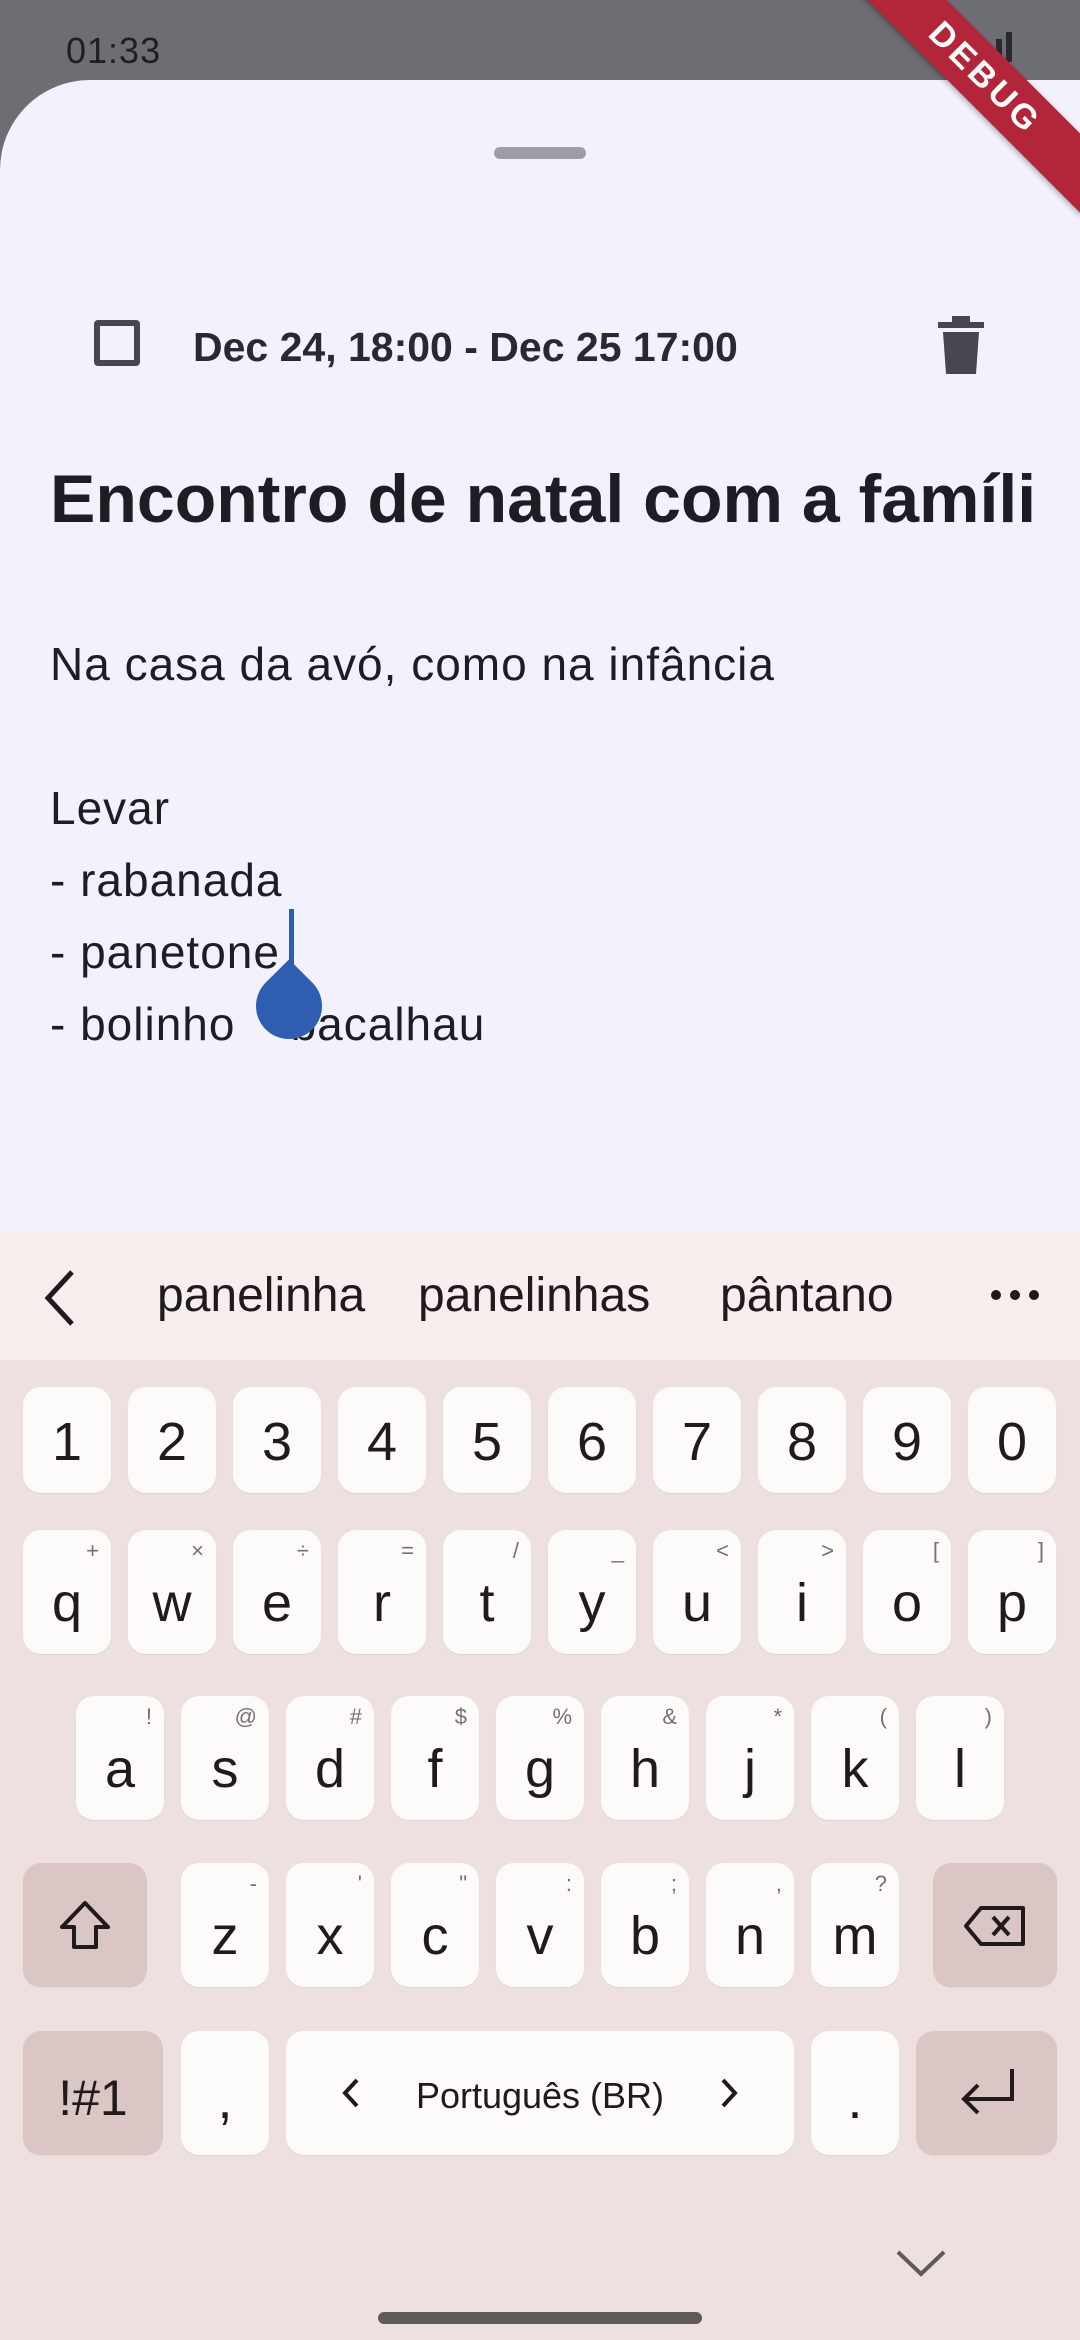 This screenshot has height=2340, width=1080. What do you see at coordinates (67, 1440) in the screenshot?
I see `key-1: 1` at bounding box center [67, 1440].